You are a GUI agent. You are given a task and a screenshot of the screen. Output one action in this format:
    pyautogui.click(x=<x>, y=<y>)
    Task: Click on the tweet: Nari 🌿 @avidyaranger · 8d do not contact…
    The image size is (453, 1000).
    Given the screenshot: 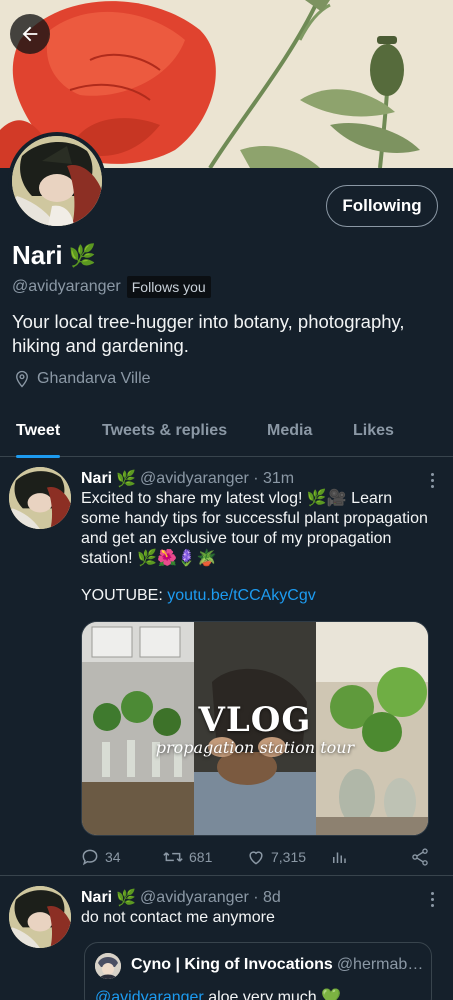 What is the action you would take?
    pyautogui.click(x=226, y=938)
    